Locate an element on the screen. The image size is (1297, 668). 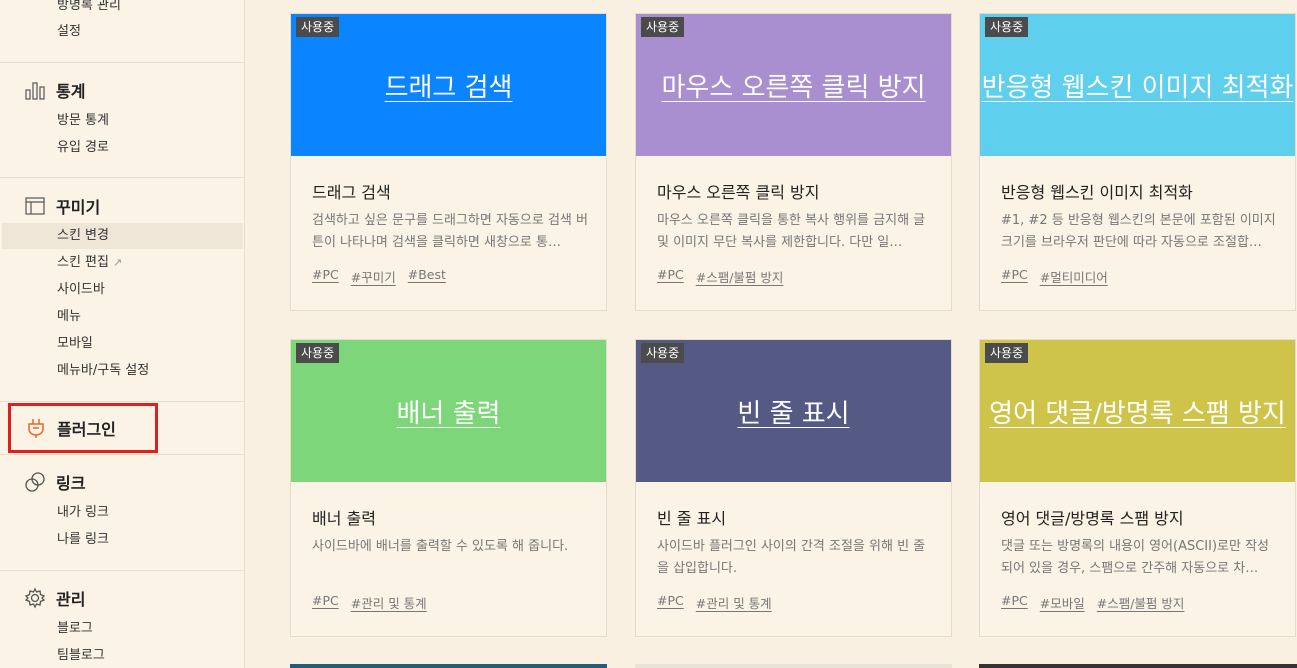
plugin-tag: #꾸미기 is located at coordinates (373, 276).